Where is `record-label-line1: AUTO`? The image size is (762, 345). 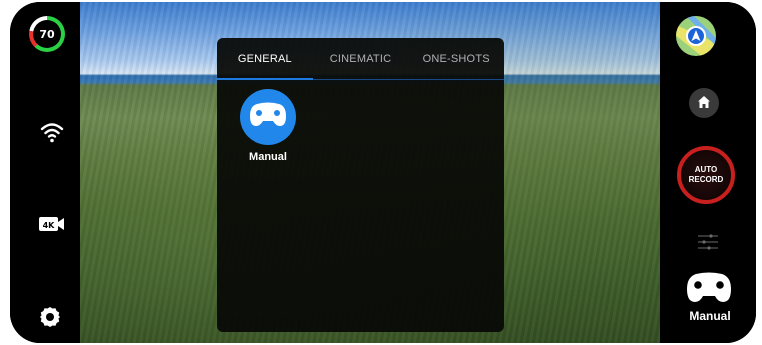 record-label-line1: AUTO is located at coordinates (706, 169).